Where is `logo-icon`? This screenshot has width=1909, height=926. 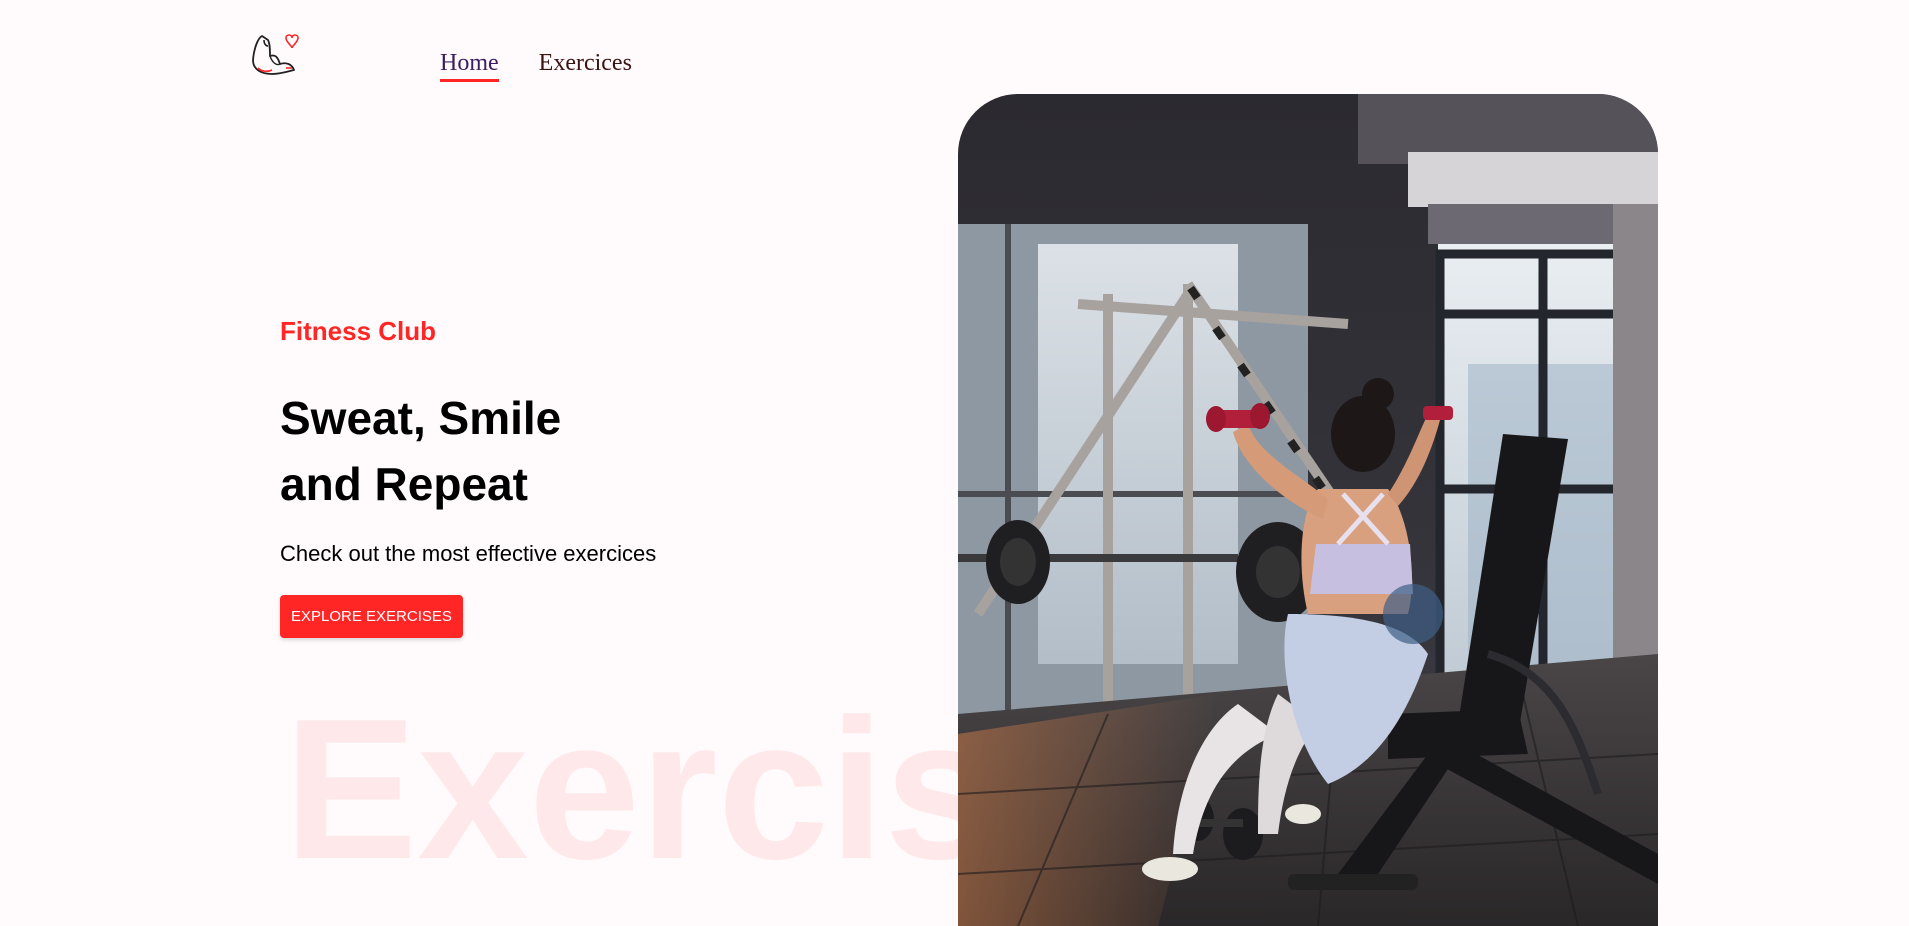
logo-icon is located at coordinates (274, 54).